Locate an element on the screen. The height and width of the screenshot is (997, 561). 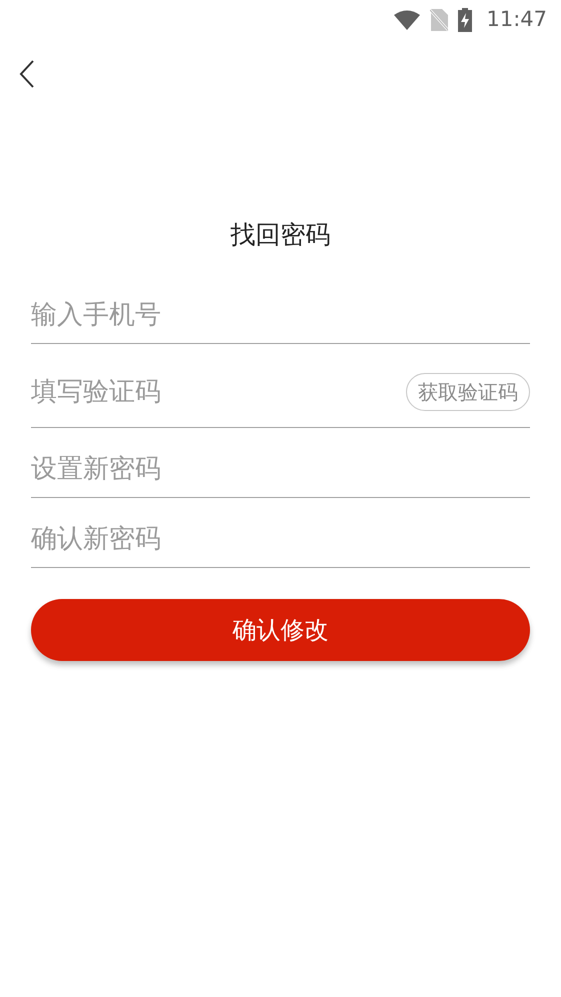
input-field: 设置新密码 is located at coordinates (280, 469).